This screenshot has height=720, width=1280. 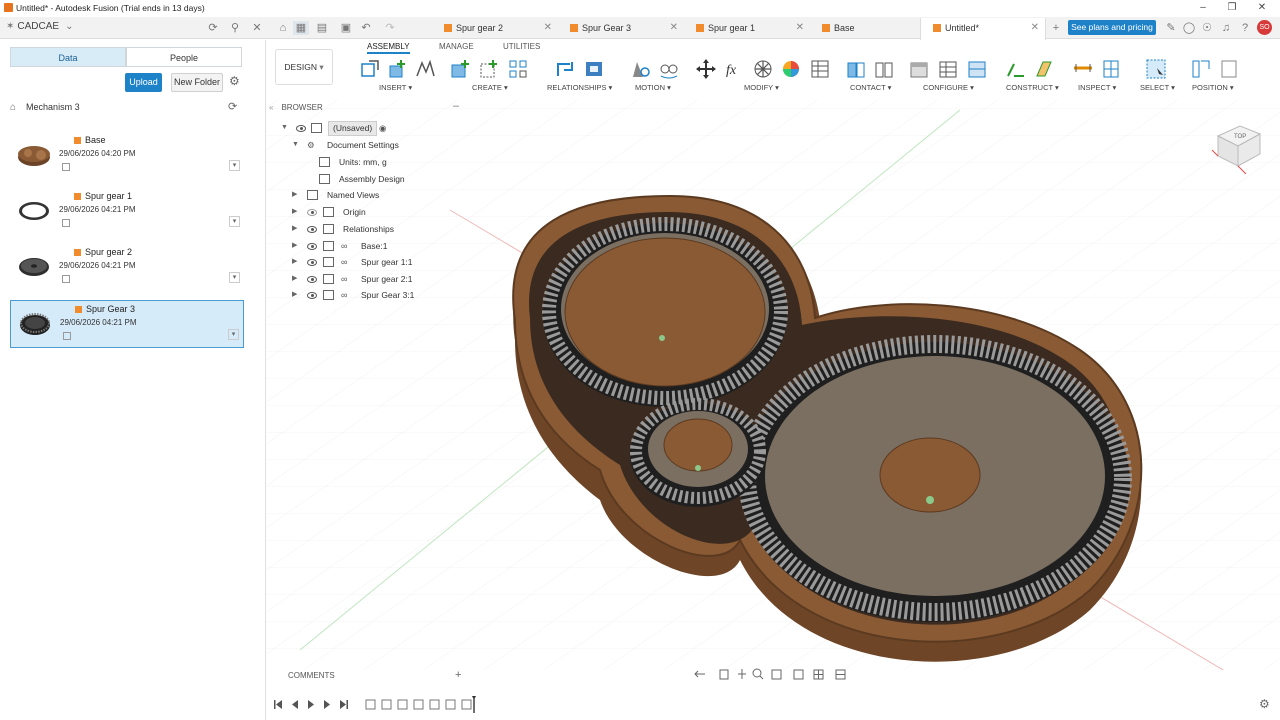 What do you see at coordinates (1015, 69) in the screenshot?
I see `offset-plane-icon` at bounding box center [1015, 69].